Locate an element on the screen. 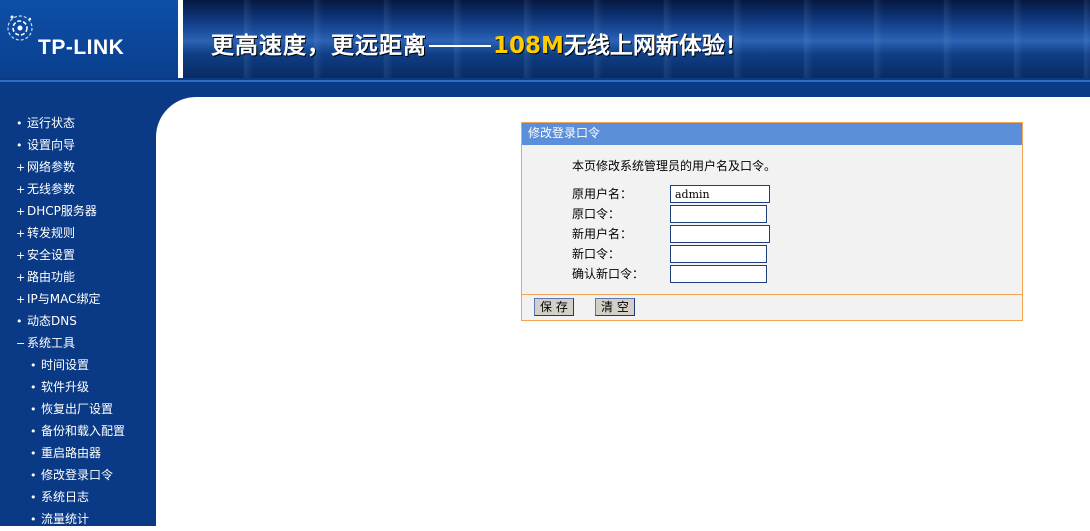  old-username-label: 原用户名： is located at coordinates (602, 194).